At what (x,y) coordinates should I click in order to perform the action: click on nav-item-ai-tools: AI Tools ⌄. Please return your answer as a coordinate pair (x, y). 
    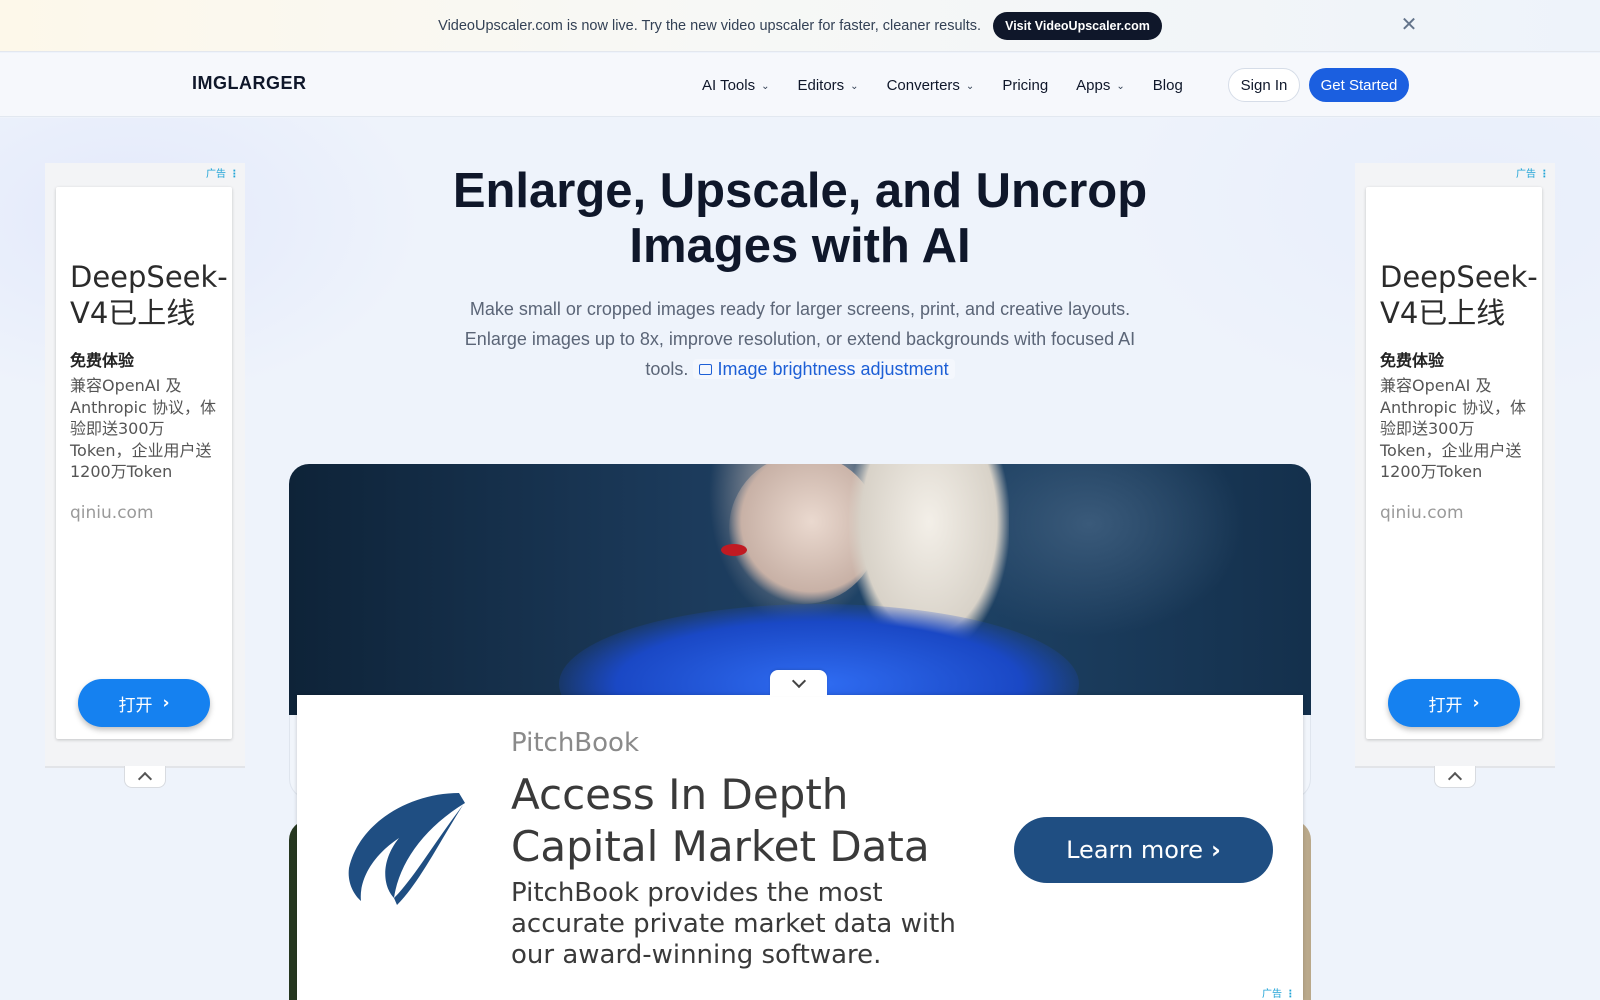
    Looking at the image, I should click on (735, 85).